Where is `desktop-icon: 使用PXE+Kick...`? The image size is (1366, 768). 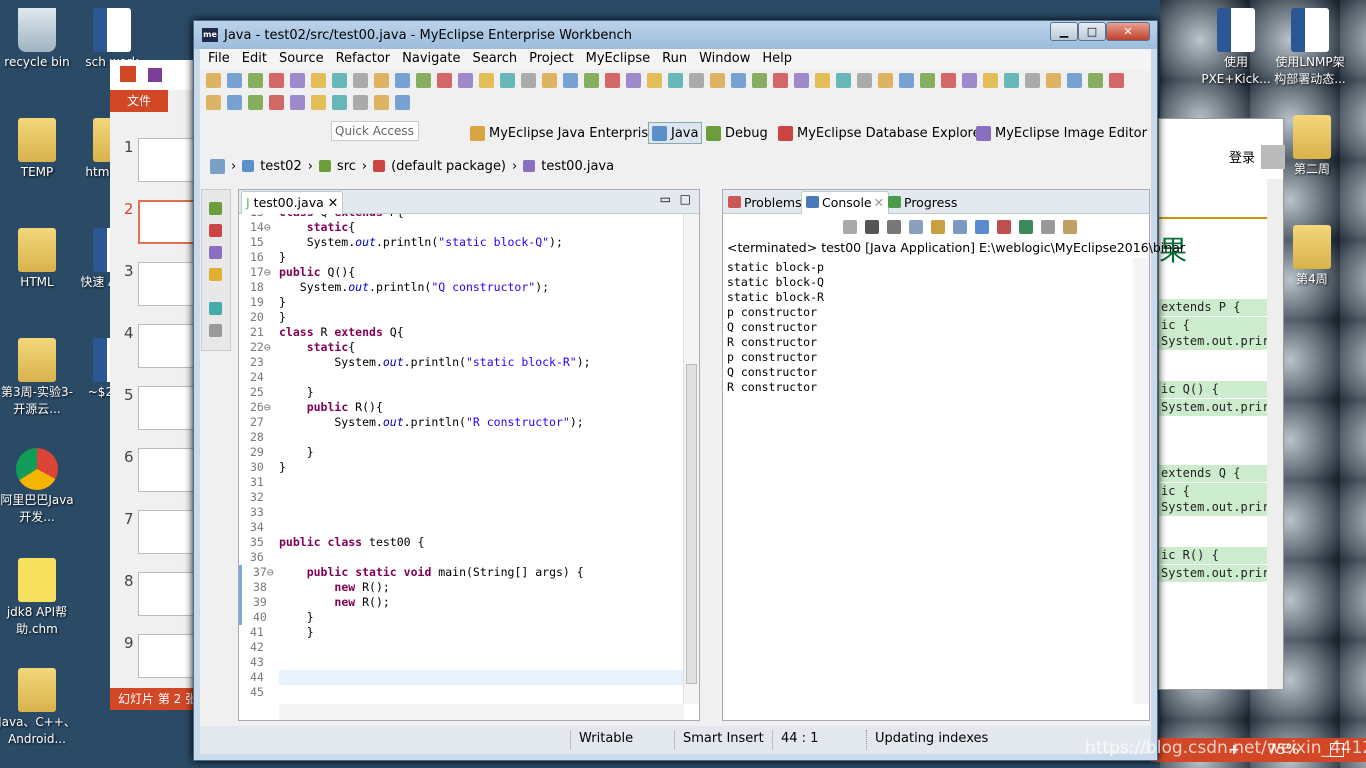
desktop-icon: 使用PXE+Kick... is located at coordinates (1236, 48).